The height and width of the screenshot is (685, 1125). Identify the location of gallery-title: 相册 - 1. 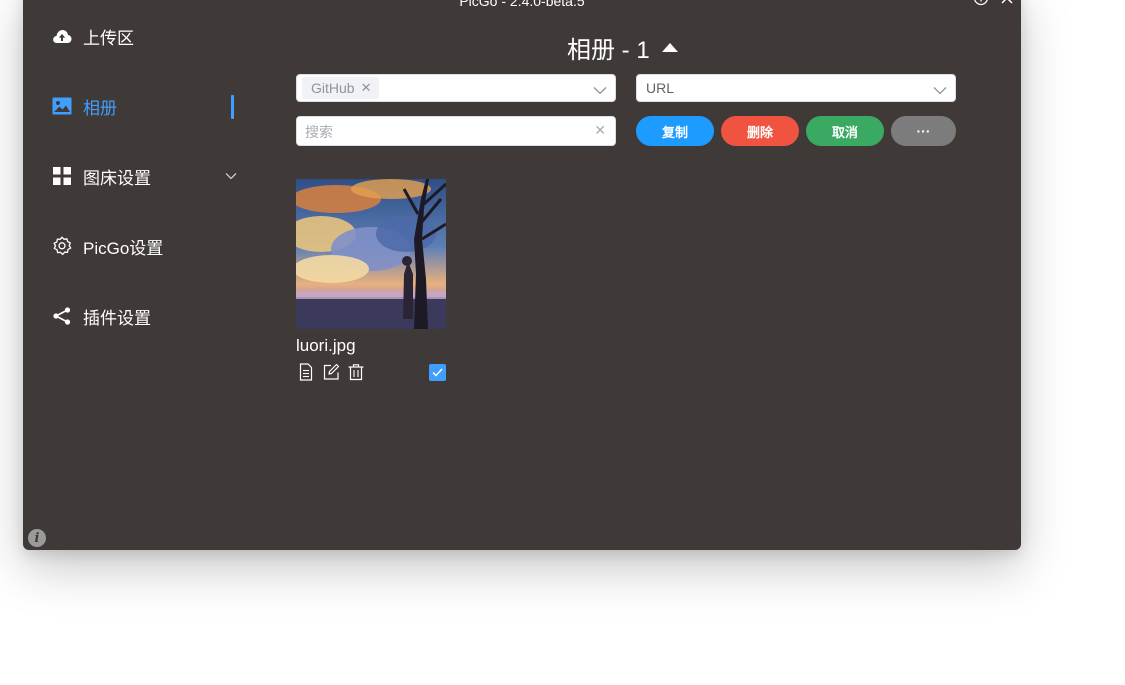
(608, 50).